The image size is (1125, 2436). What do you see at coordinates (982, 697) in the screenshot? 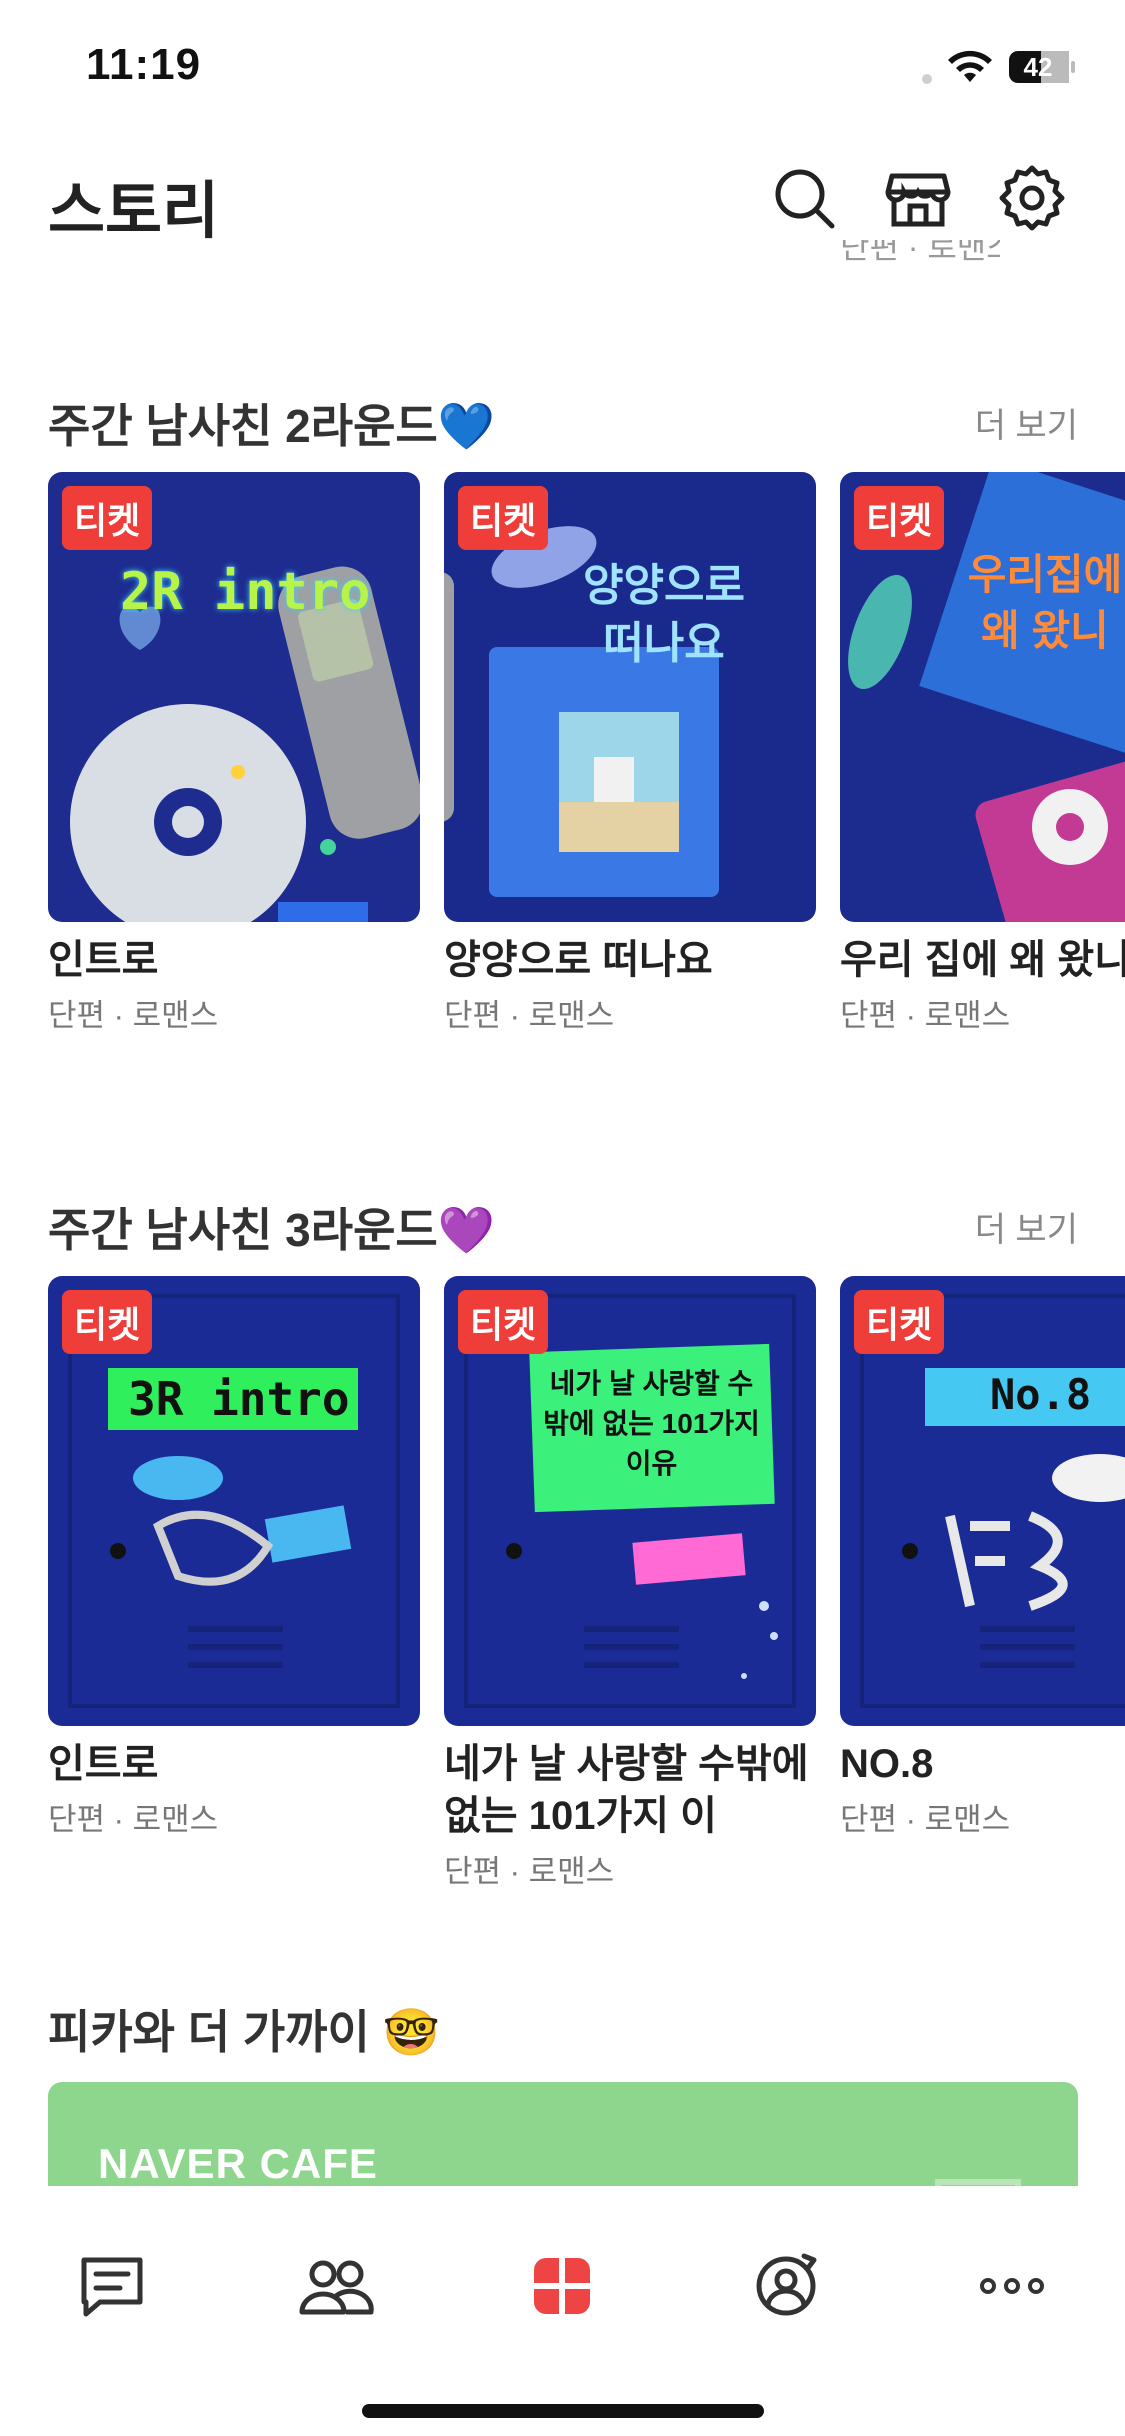
I see `story-thumbnail: 티켓 우리집에 왜 왔니` at bounding box center [982, 697].